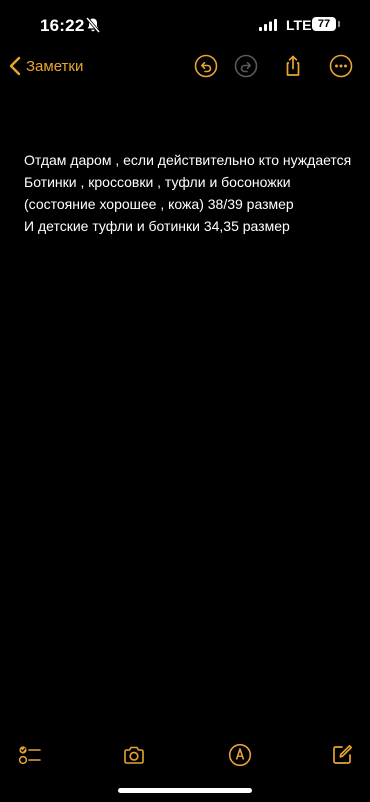 The image size is (370, 802). What do you see at coordinates (134, 755) in the screenshot?
I see `camera-icon` at bounding box center [134, 755].